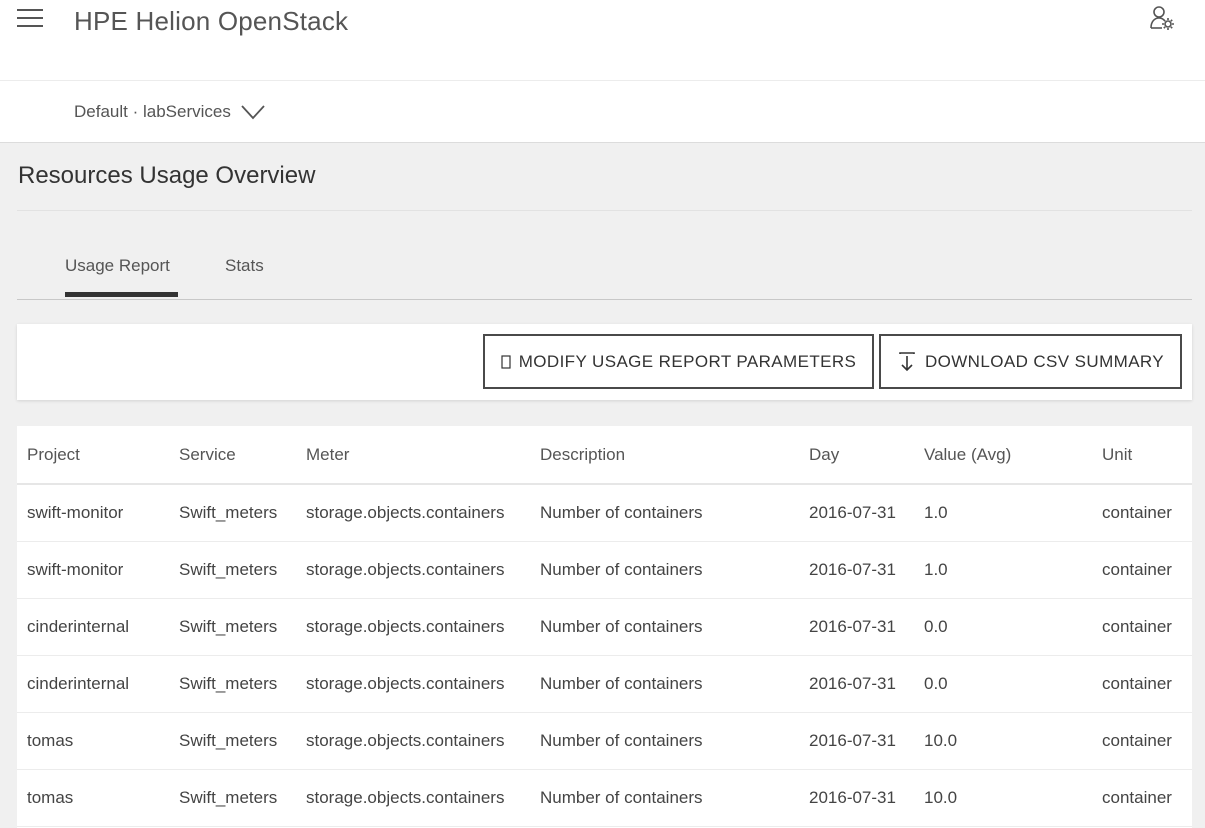  I want to click on column-header-description: Description, so click(664, 455).